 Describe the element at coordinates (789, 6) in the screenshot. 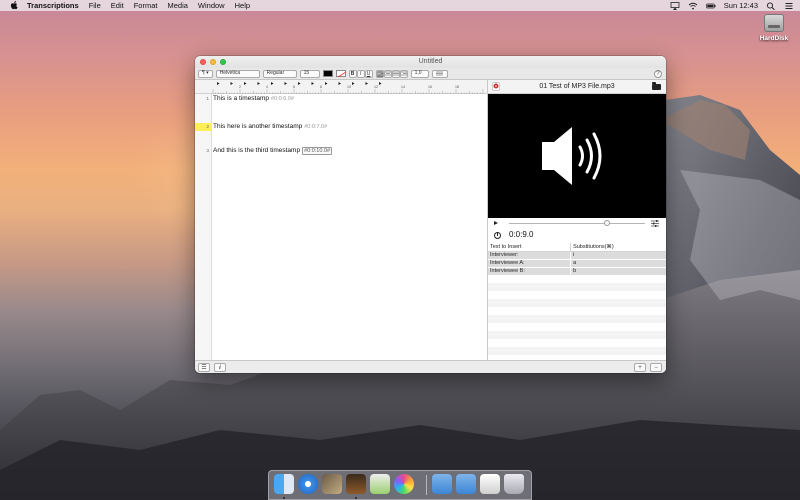

I see `notification-center-icon` at that location.